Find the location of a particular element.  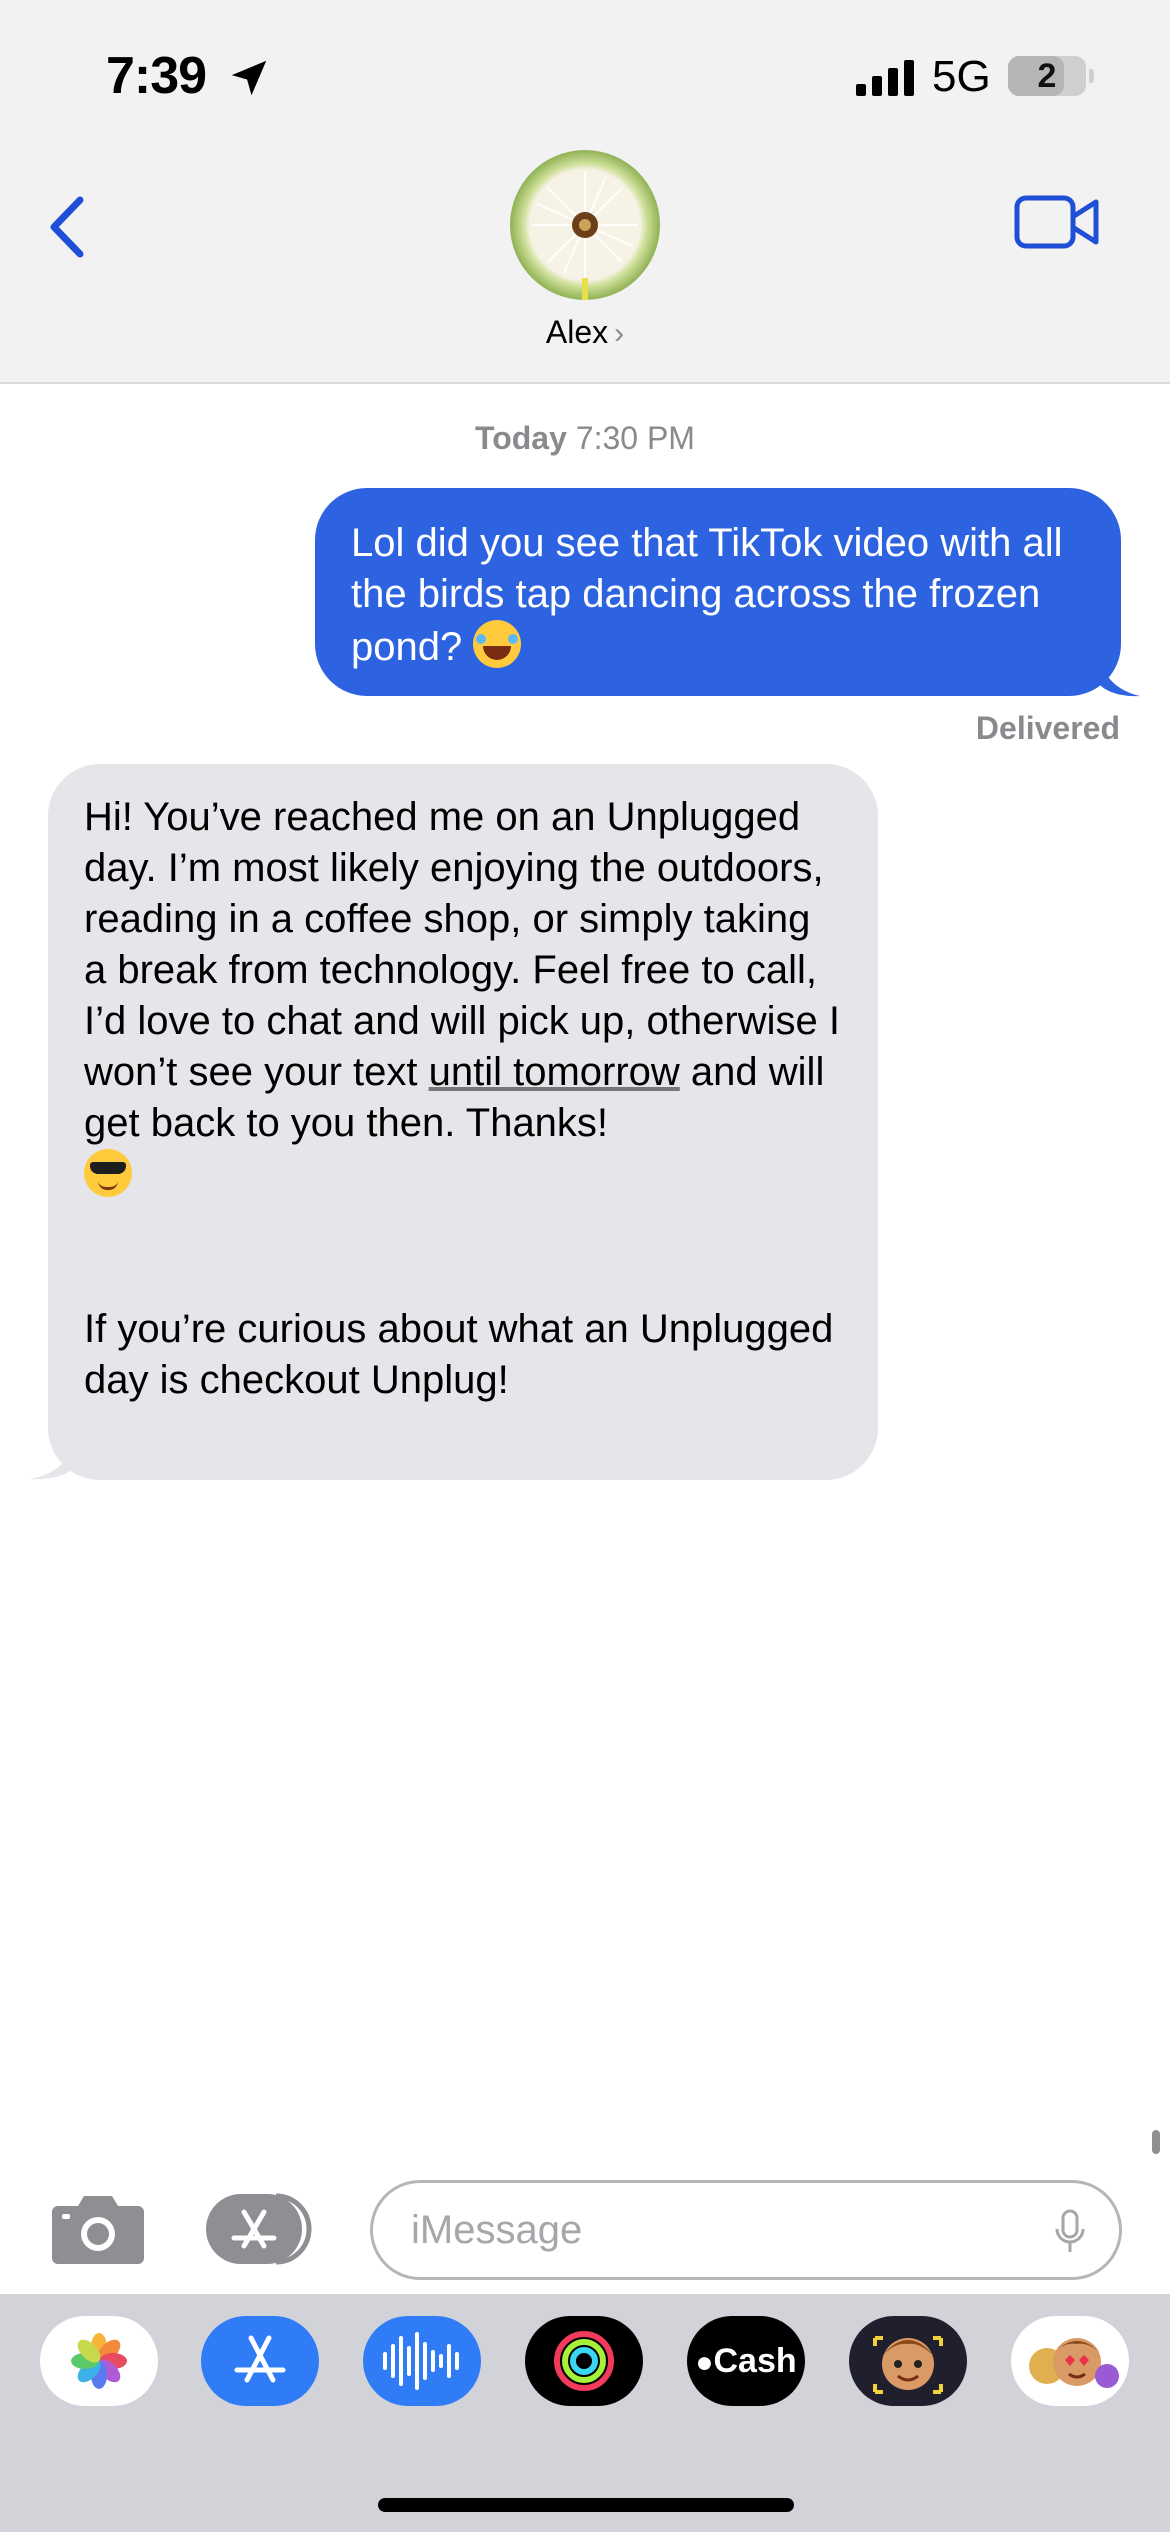

battery-level: 2 is located at coordinates (1047, 76).